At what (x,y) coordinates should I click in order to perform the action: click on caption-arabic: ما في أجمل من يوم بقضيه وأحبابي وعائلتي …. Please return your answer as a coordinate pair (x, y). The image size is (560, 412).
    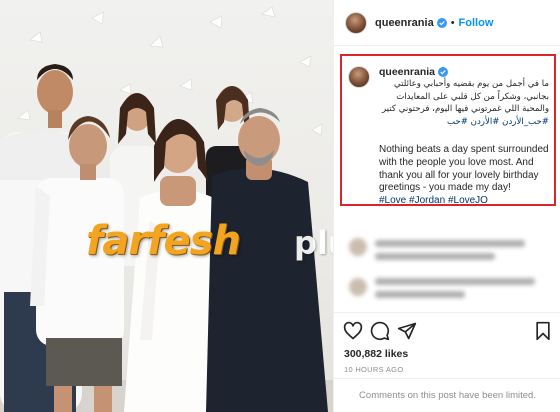
    Looking at the image, I should click on (464, 103).